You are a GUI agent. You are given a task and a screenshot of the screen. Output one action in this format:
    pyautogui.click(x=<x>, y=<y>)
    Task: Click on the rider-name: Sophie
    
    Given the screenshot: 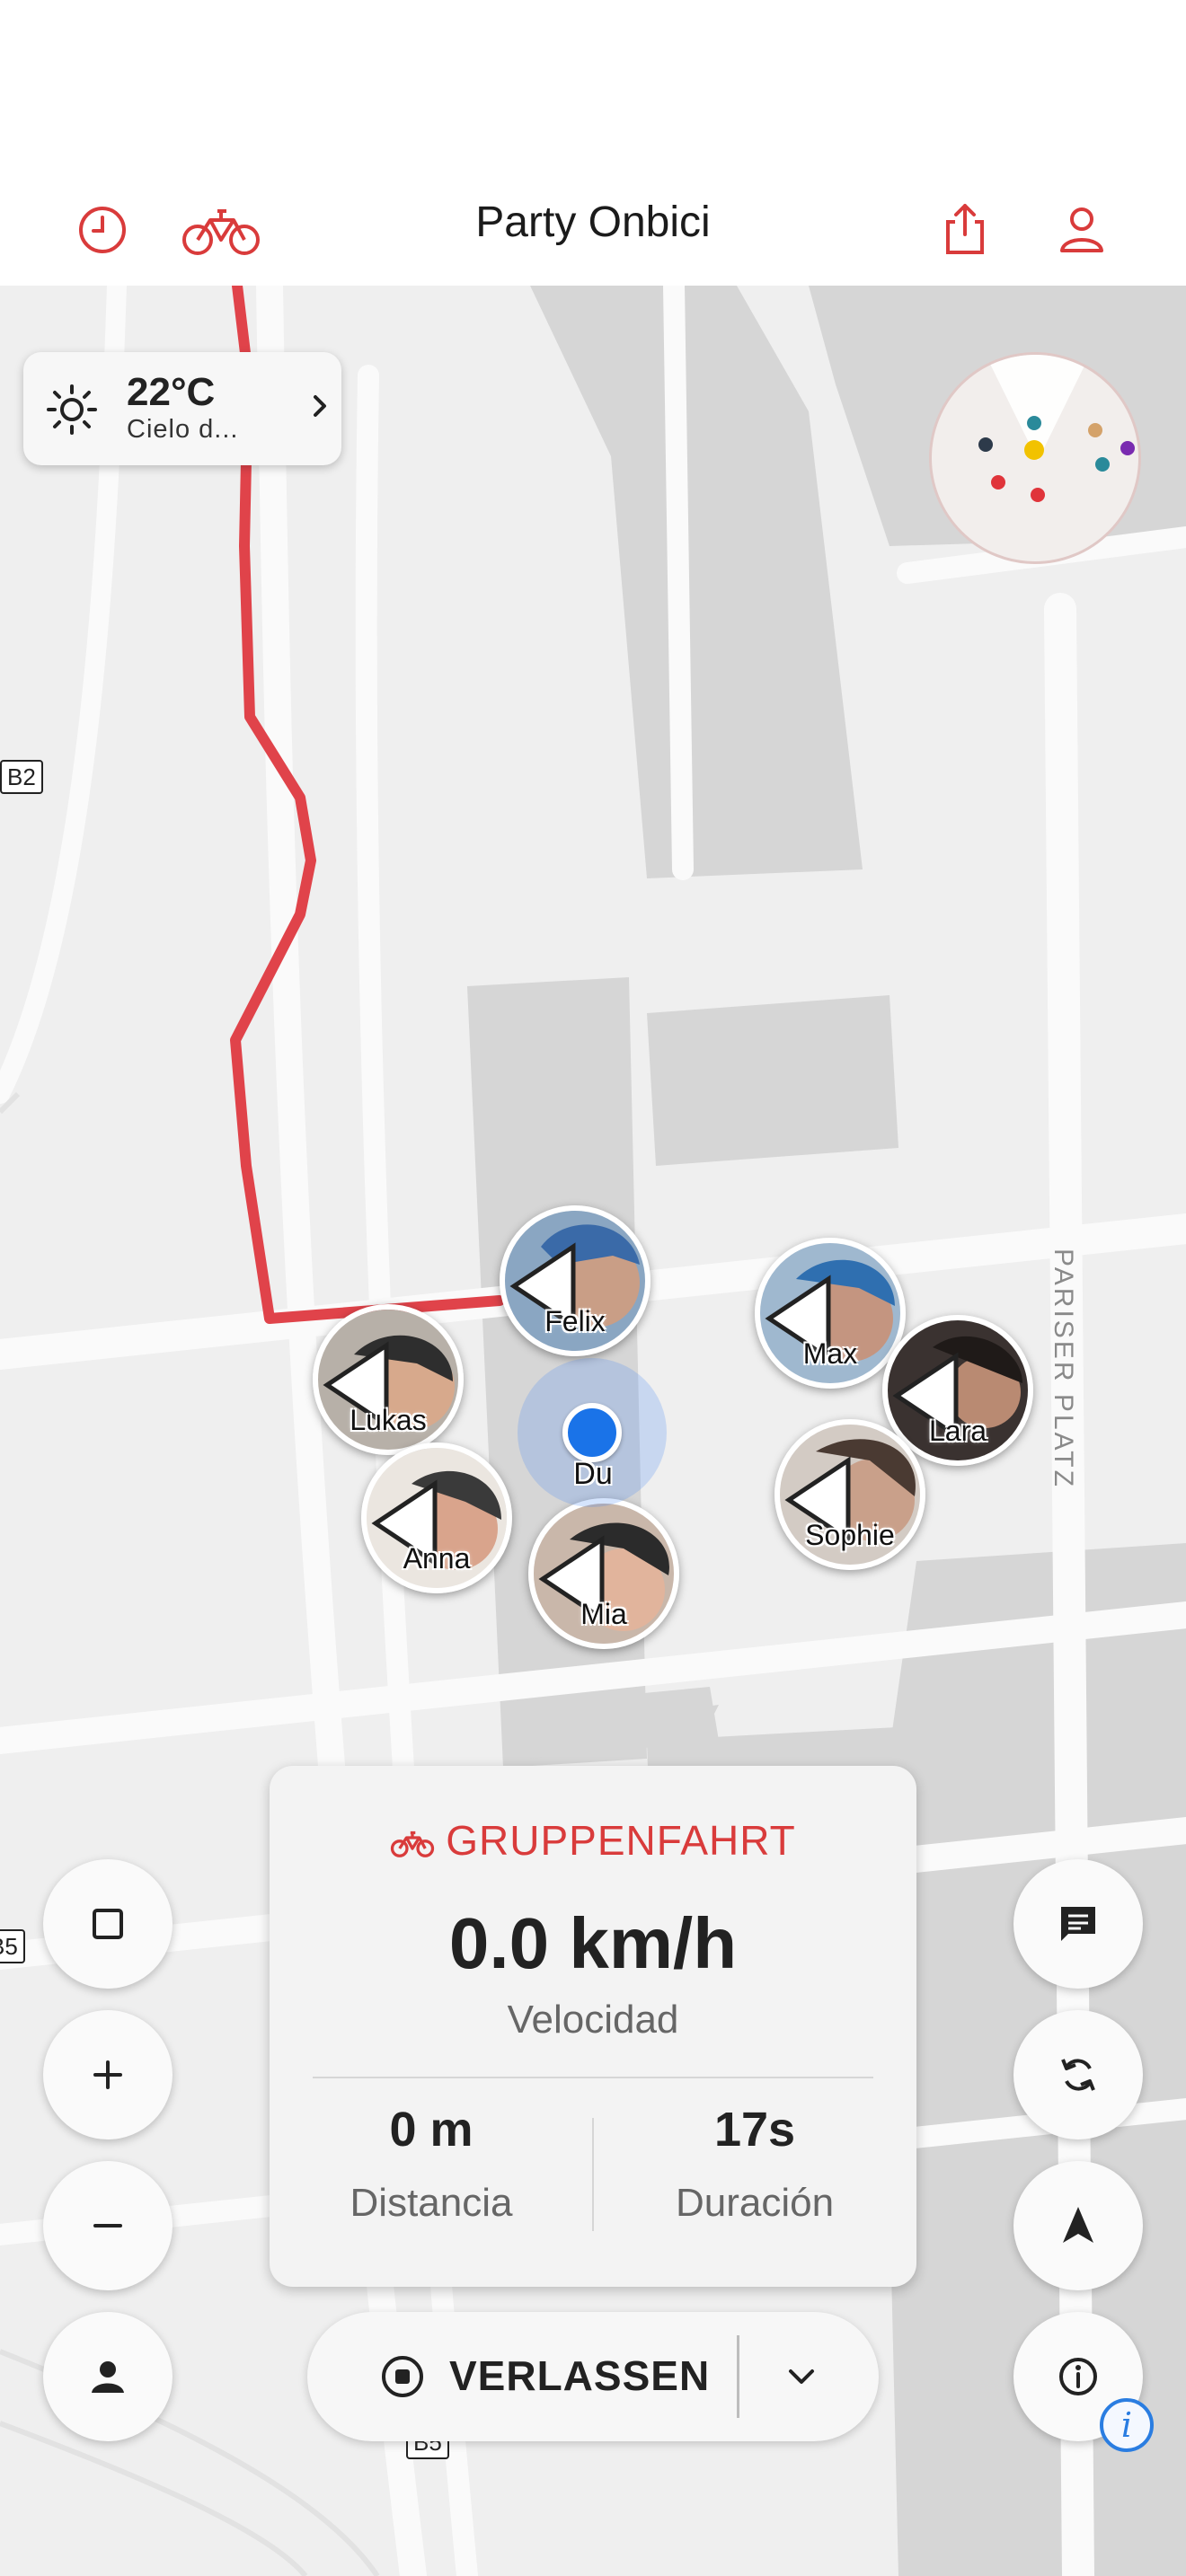 What is the action you would take?
    pyautogui.click(x=850, y=1535)
    